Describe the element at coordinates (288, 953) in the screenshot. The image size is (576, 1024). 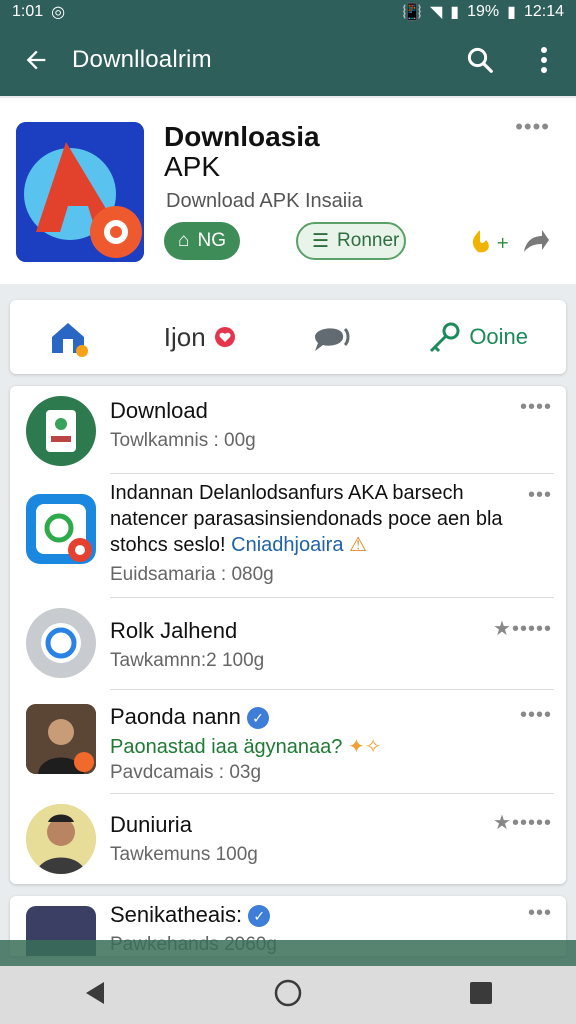
I see `bottom-overlay` at that location.